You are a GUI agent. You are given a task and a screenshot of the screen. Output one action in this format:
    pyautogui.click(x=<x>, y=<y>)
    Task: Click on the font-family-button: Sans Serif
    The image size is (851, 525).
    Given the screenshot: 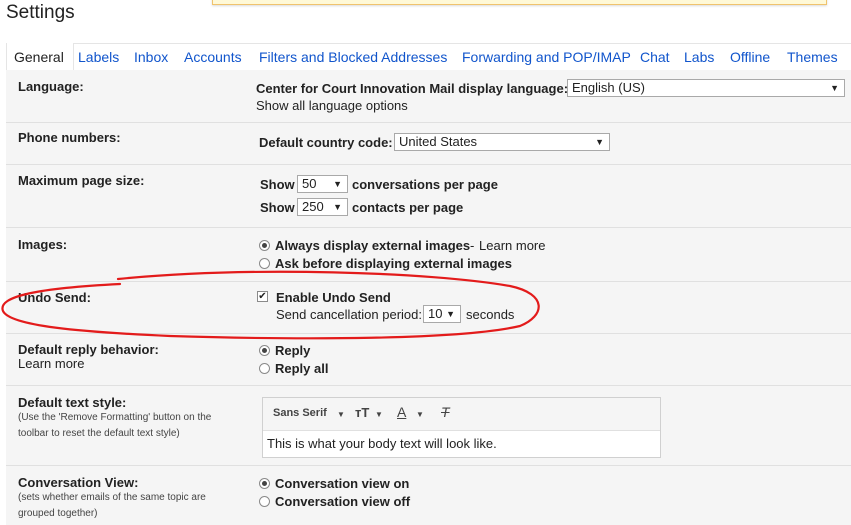 What is the action you would take?
    pyautogui.click(x=300, y=413)
    